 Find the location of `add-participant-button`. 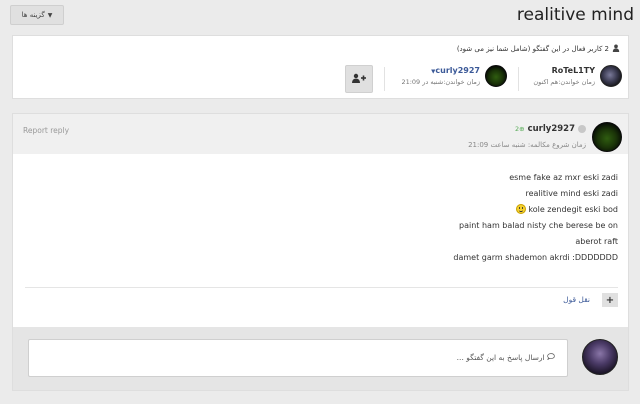

add-participant-button is located at coordinates (359, 79).